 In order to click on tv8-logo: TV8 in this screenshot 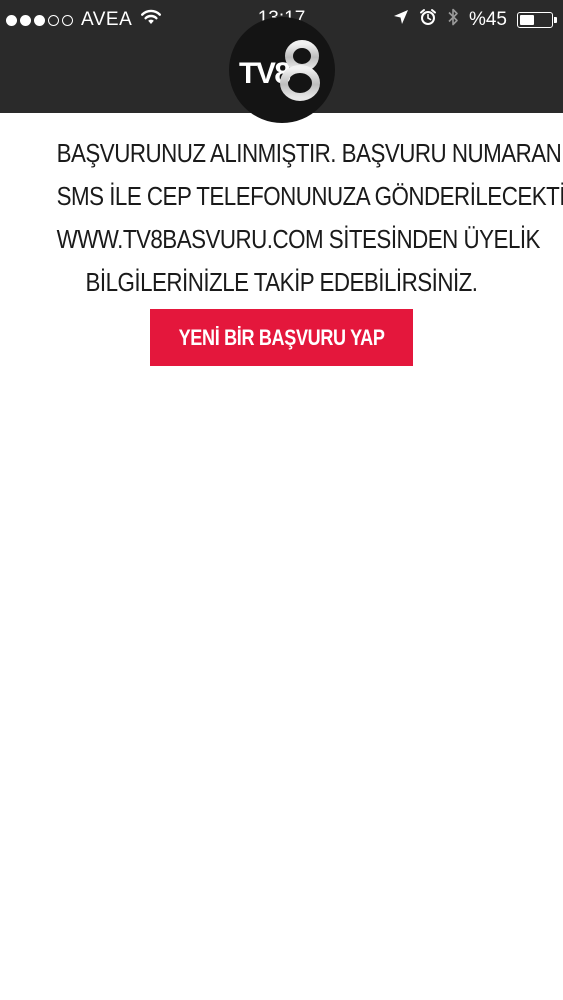, I will do `click(282, 70)`.